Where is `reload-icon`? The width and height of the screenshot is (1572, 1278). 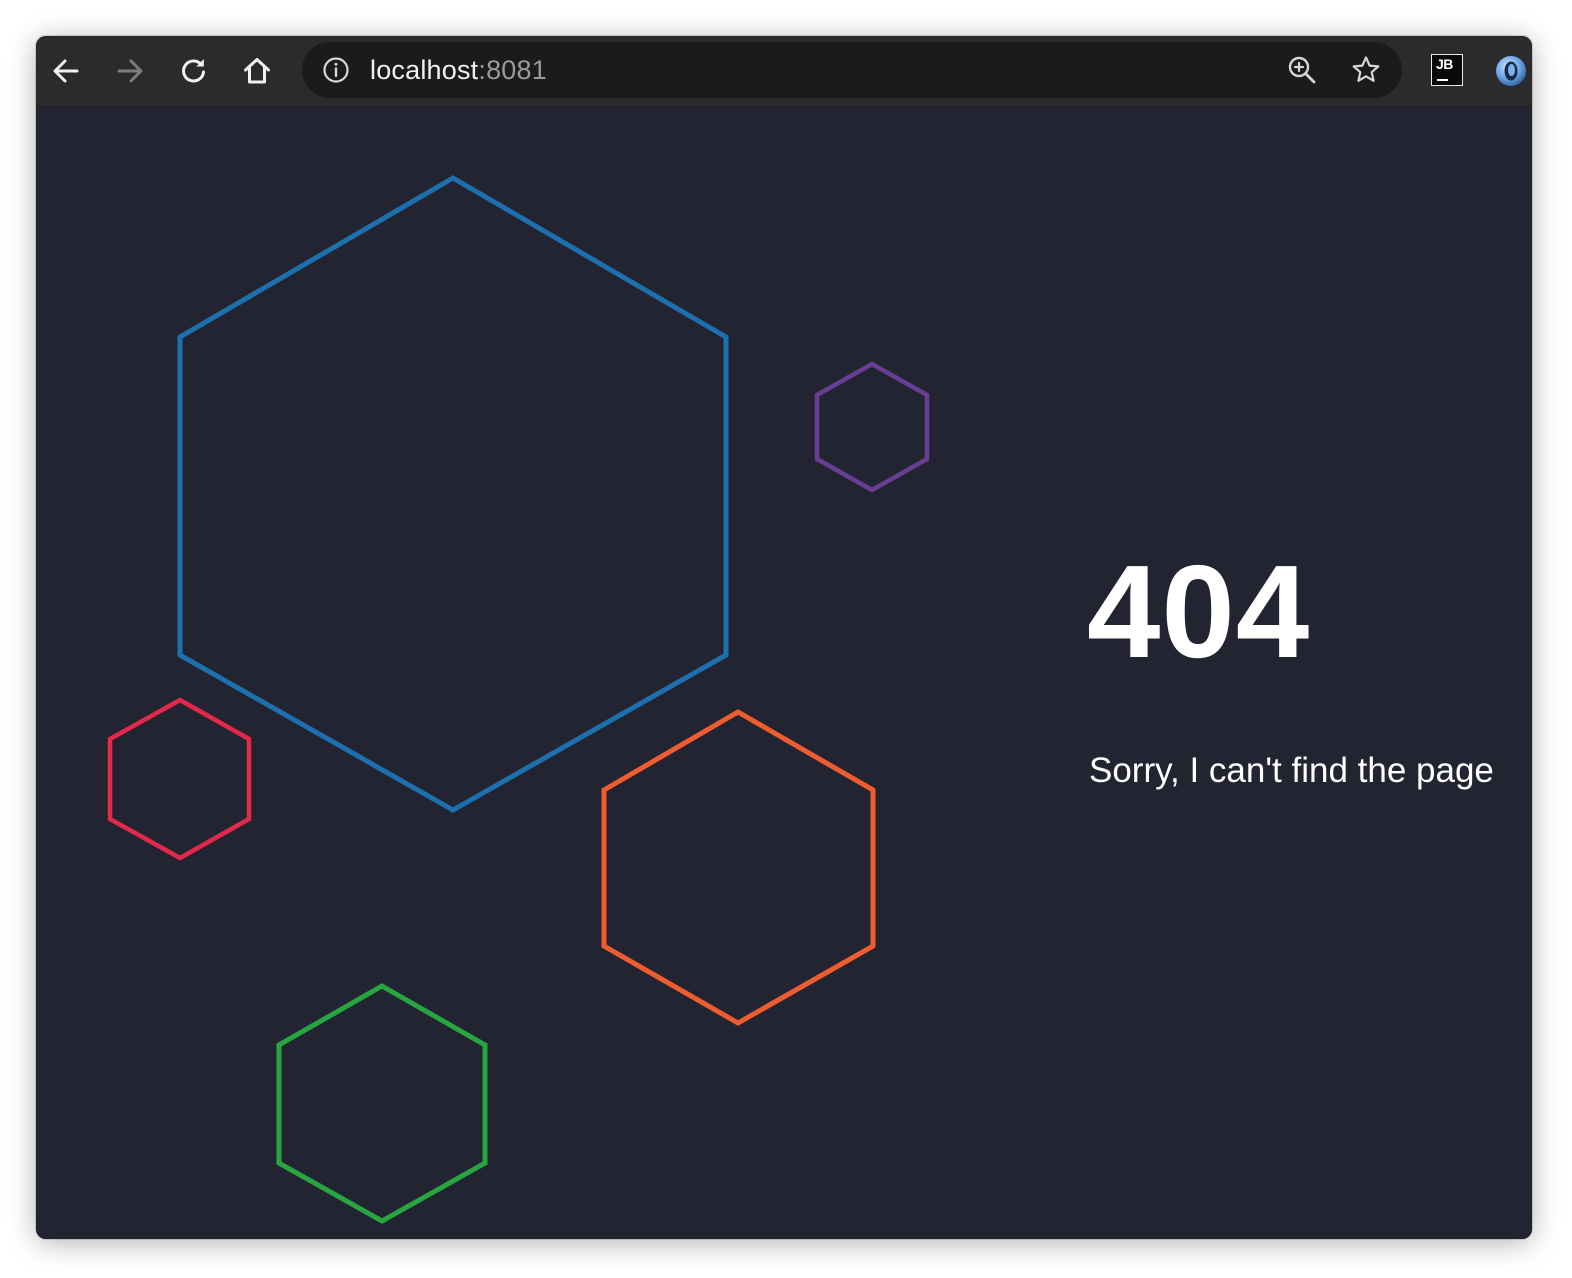 reload-icon is located at coordinates (194, 71).